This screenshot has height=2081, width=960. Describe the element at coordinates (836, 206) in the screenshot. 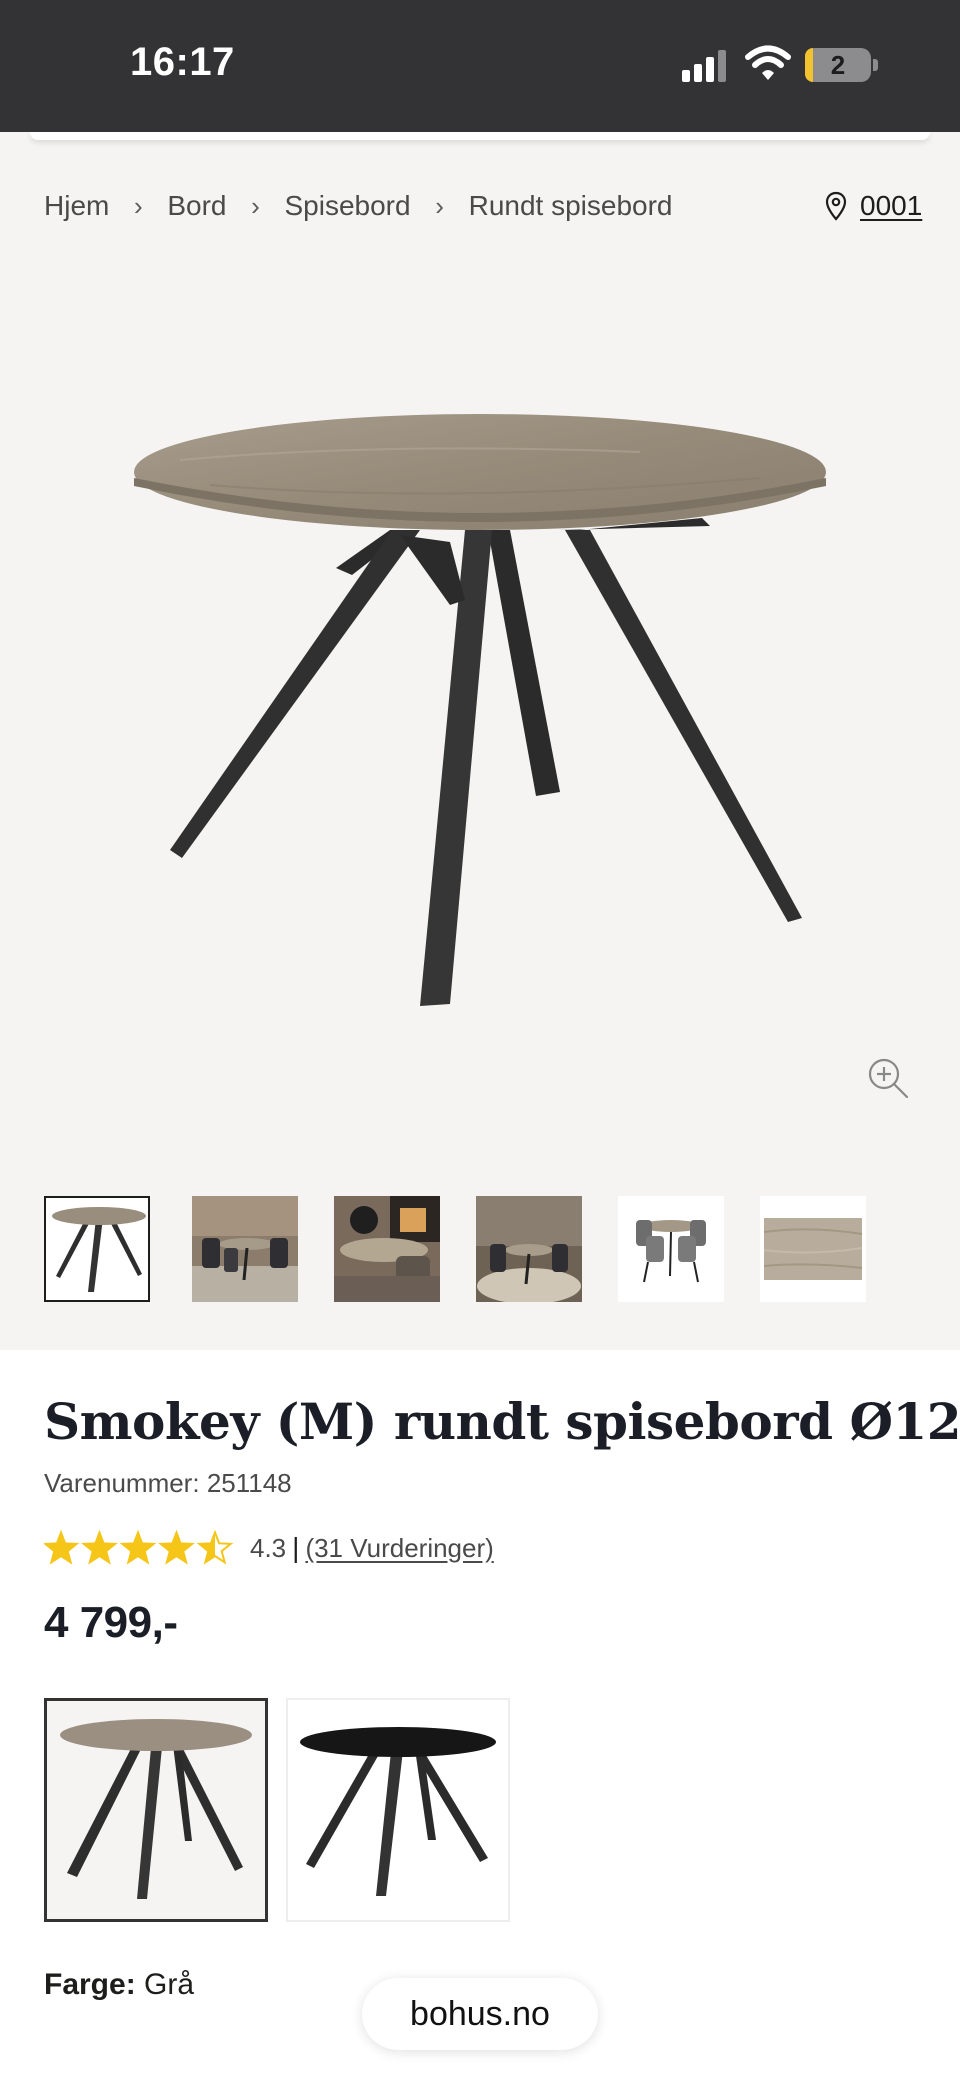

I see `location-pin-icon` at that location.